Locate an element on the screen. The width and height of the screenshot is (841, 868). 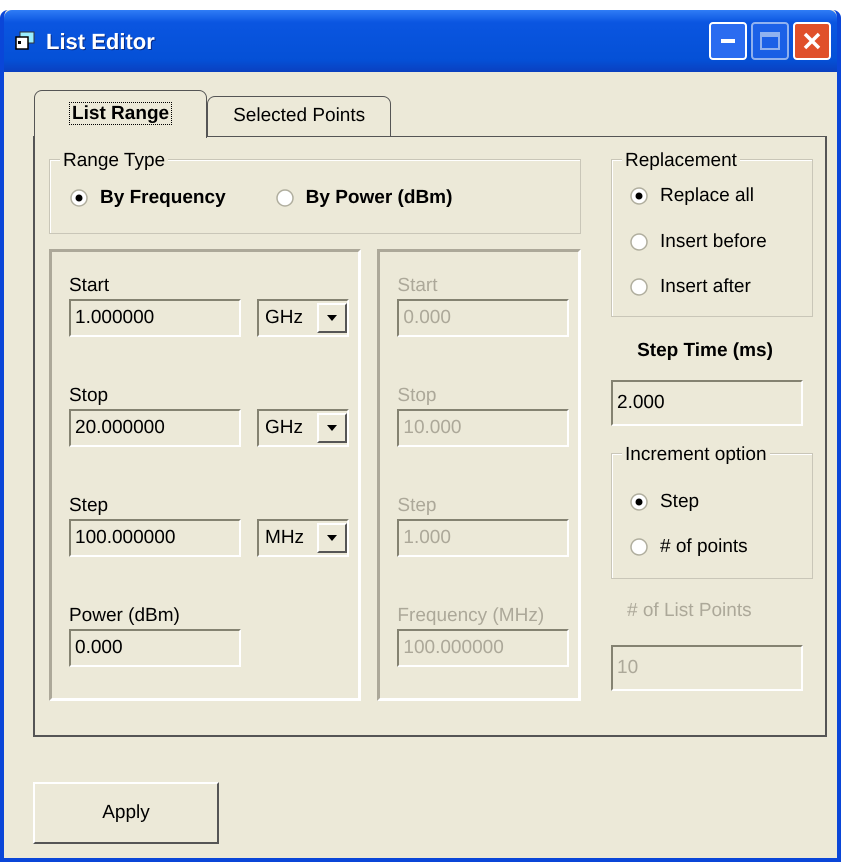
tab: Selected Points is located at coordinates (299, 116).